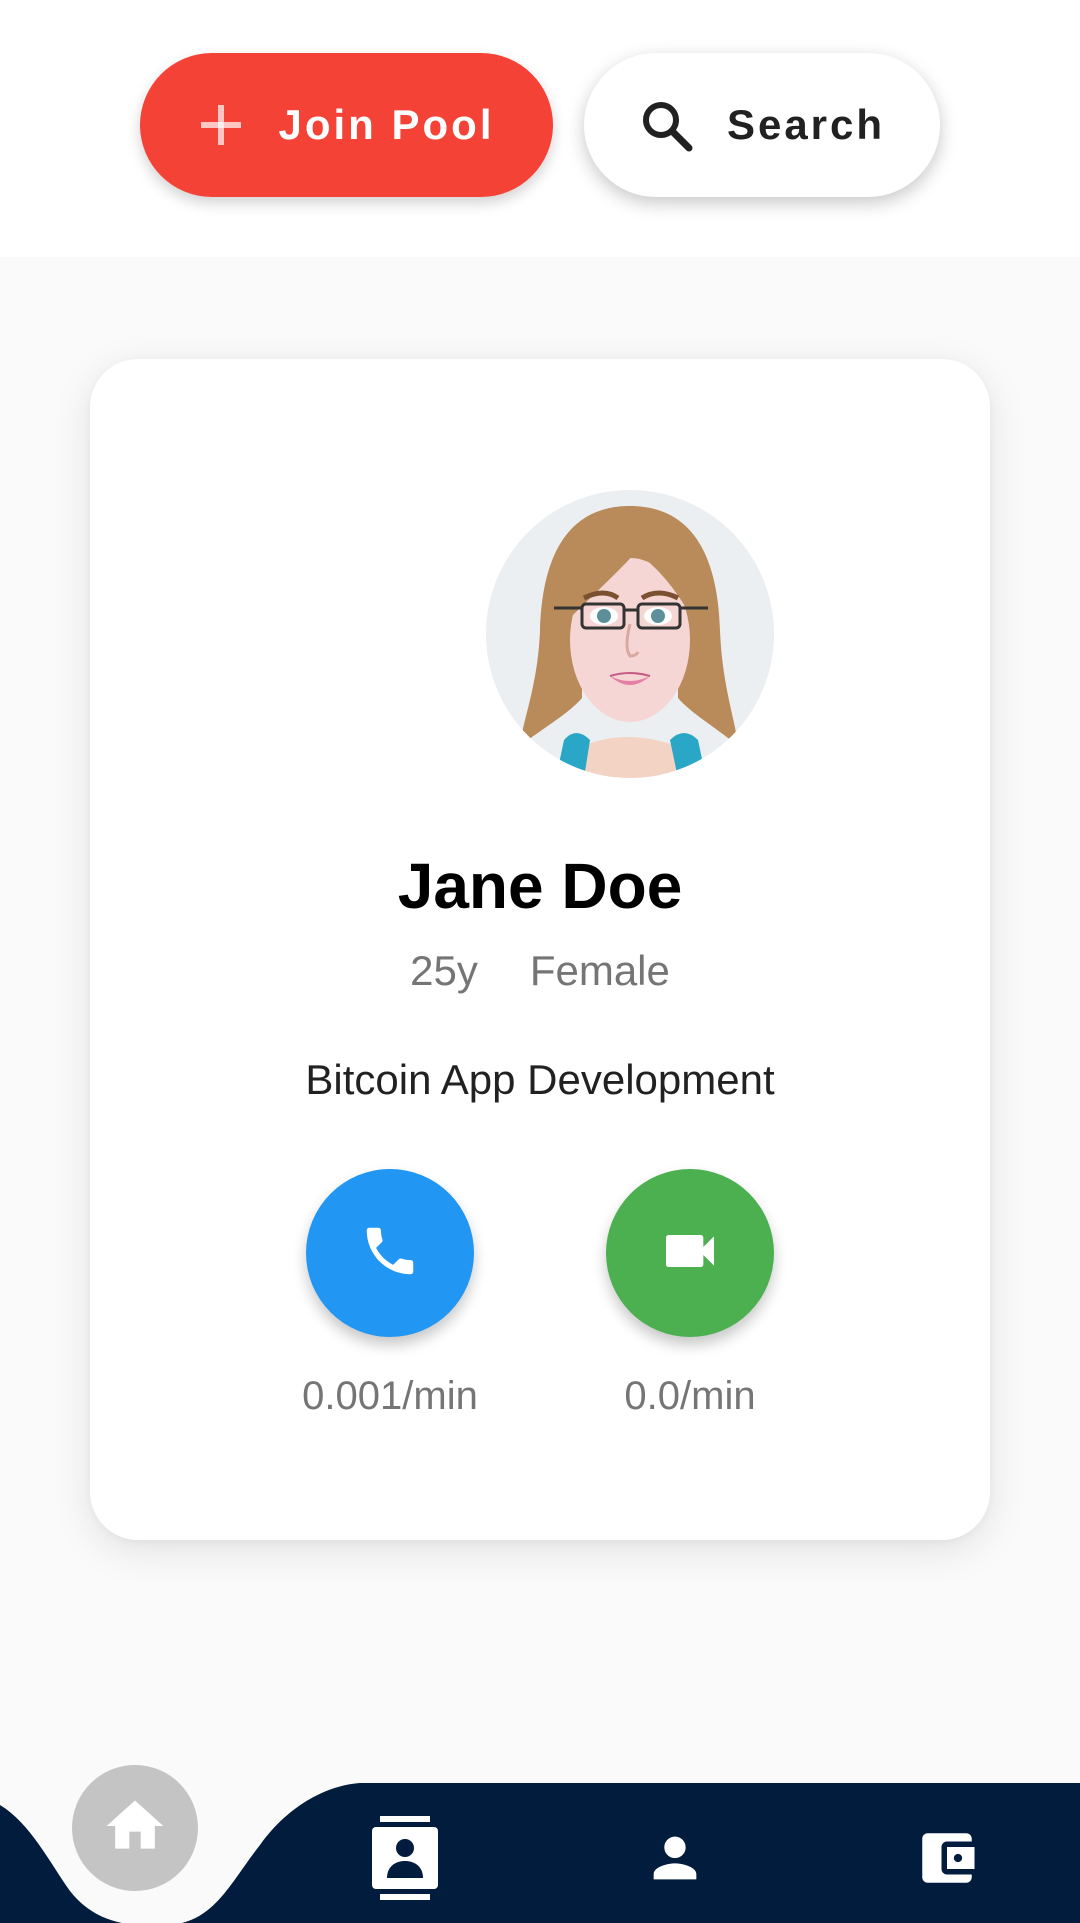 This screenshot has height=1923, width=1080. I want to click on voice-call-button, so click(390, 1253).